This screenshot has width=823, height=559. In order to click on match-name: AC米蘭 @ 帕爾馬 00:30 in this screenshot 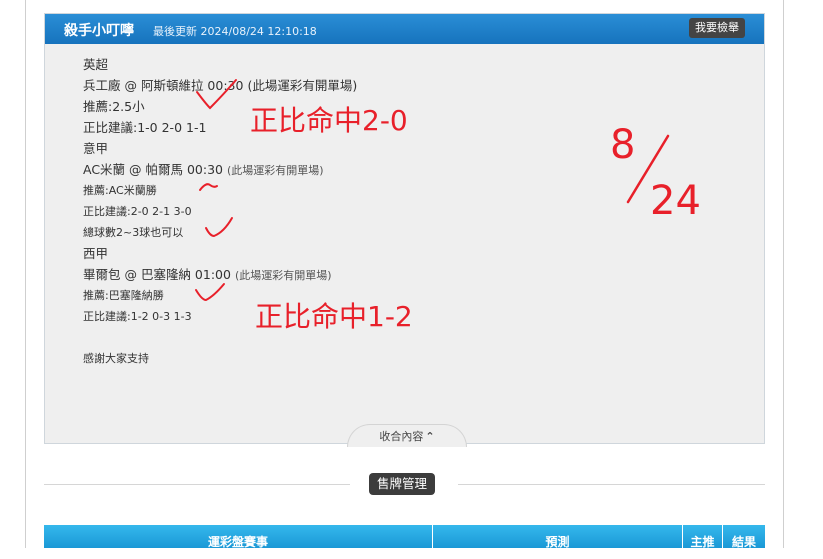, I will do `click(153, 169)`.